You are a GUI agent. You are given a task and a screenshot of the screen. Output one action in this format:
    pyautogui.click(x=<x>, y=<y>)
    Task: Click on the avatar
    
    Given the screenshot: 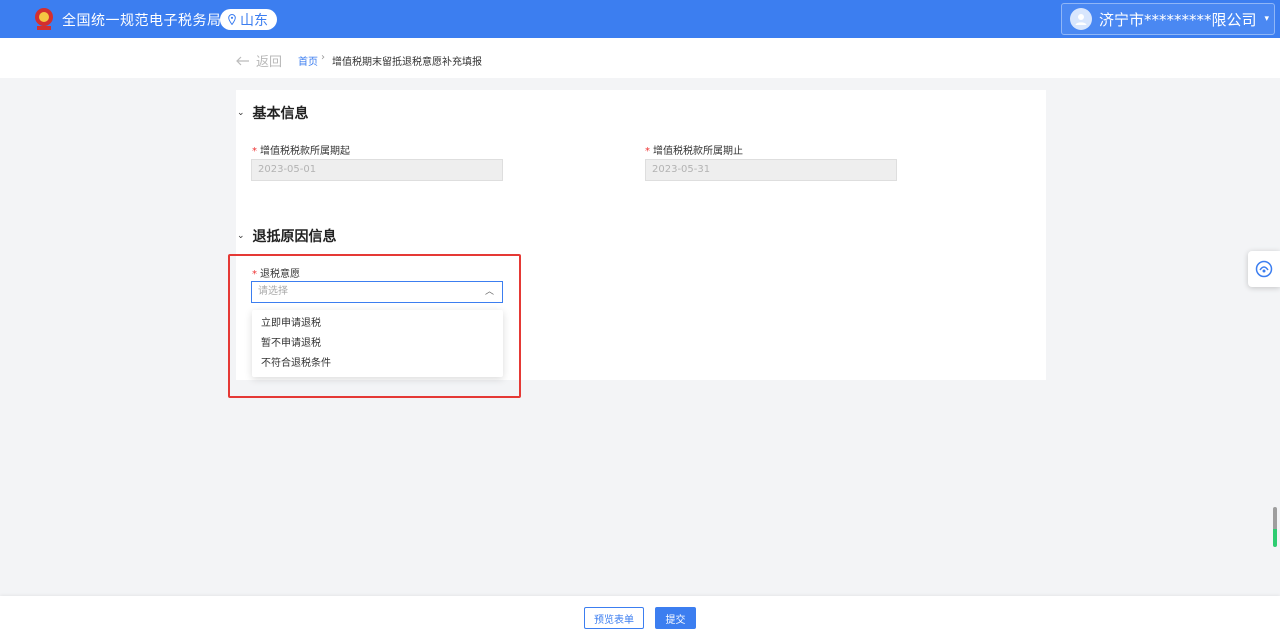 What is the action you would take?
    pyautogui.click(x=1081, y=19)
    